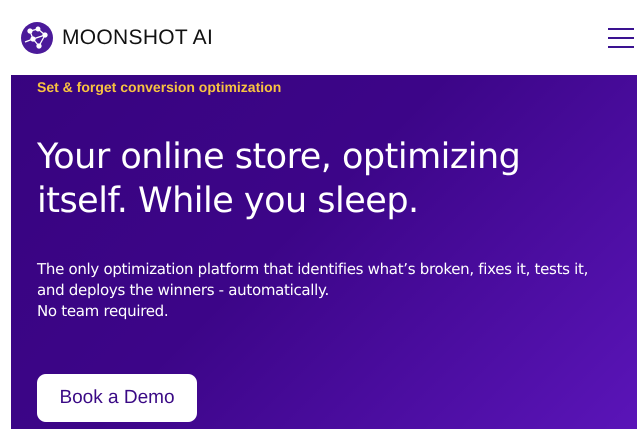 Image resolution: width=644 pixels, height=429 pixels. I want to click on book-demo-button: Book a Demo, so click(117, 398).